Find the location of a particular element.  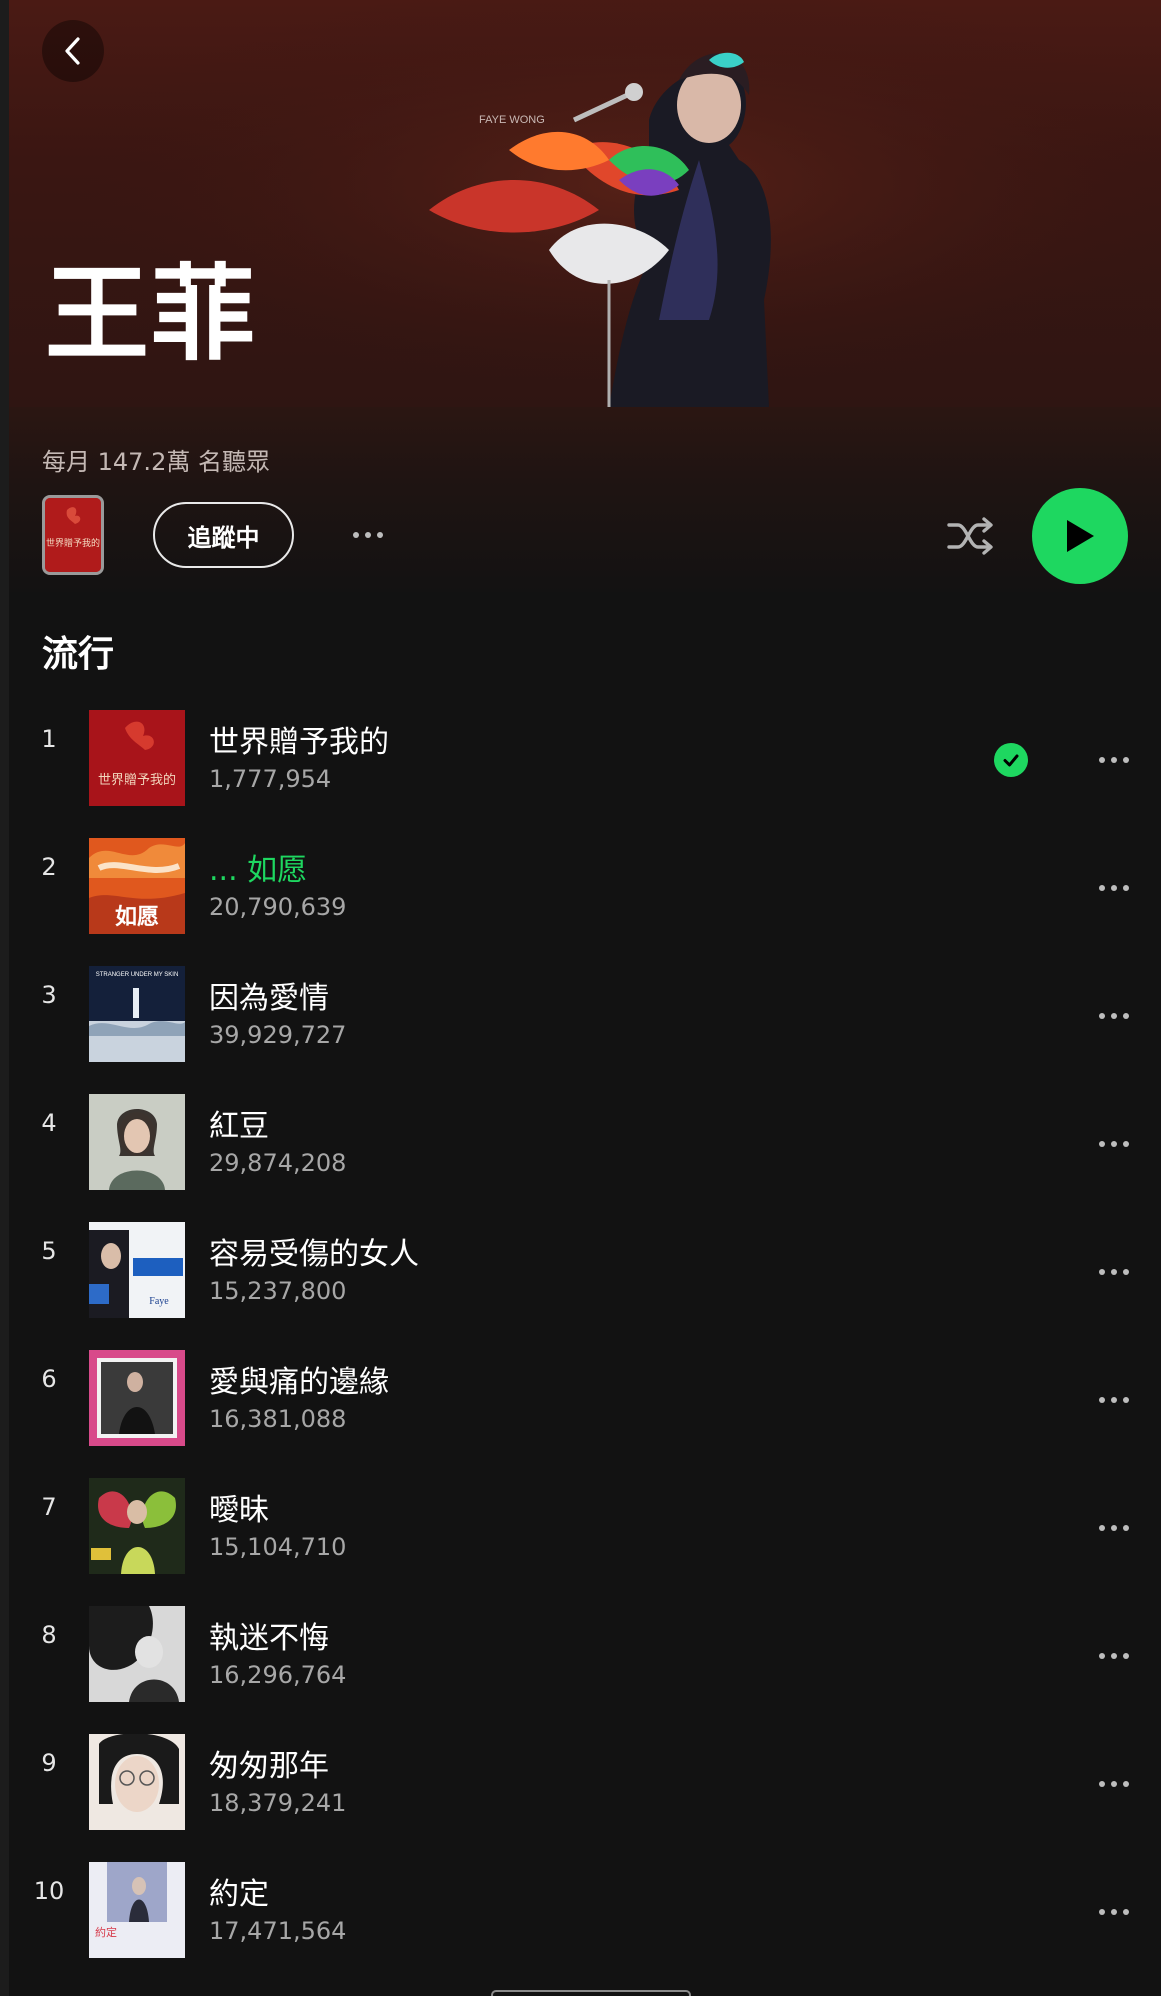

track-rank: 2 is located at coordinates (49, 867).